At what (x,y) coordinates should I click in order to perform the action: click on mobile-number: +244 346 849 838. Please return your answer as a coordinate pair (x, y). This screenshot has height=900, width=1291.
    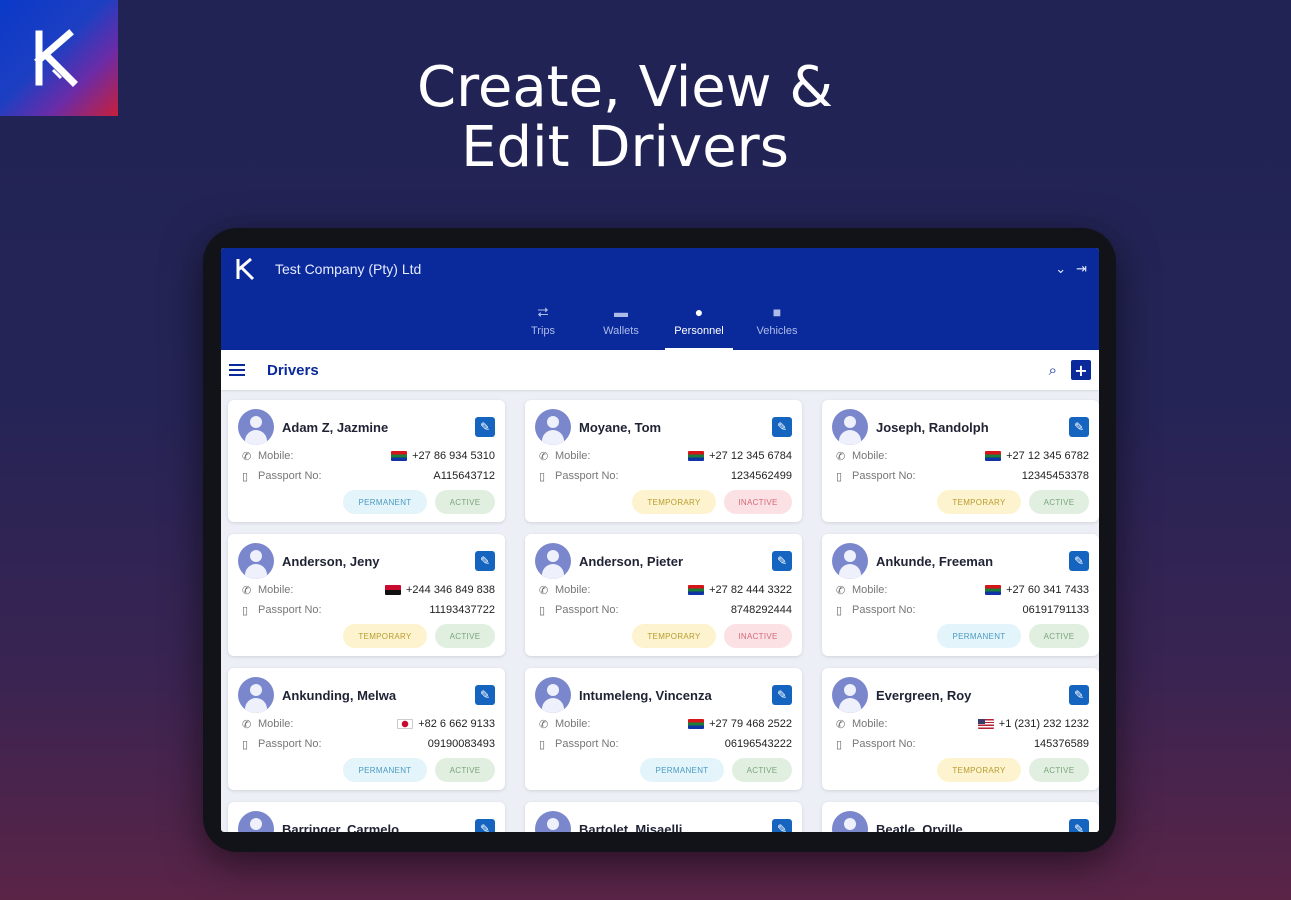
    Looking at the image, I should click on (450, 590).